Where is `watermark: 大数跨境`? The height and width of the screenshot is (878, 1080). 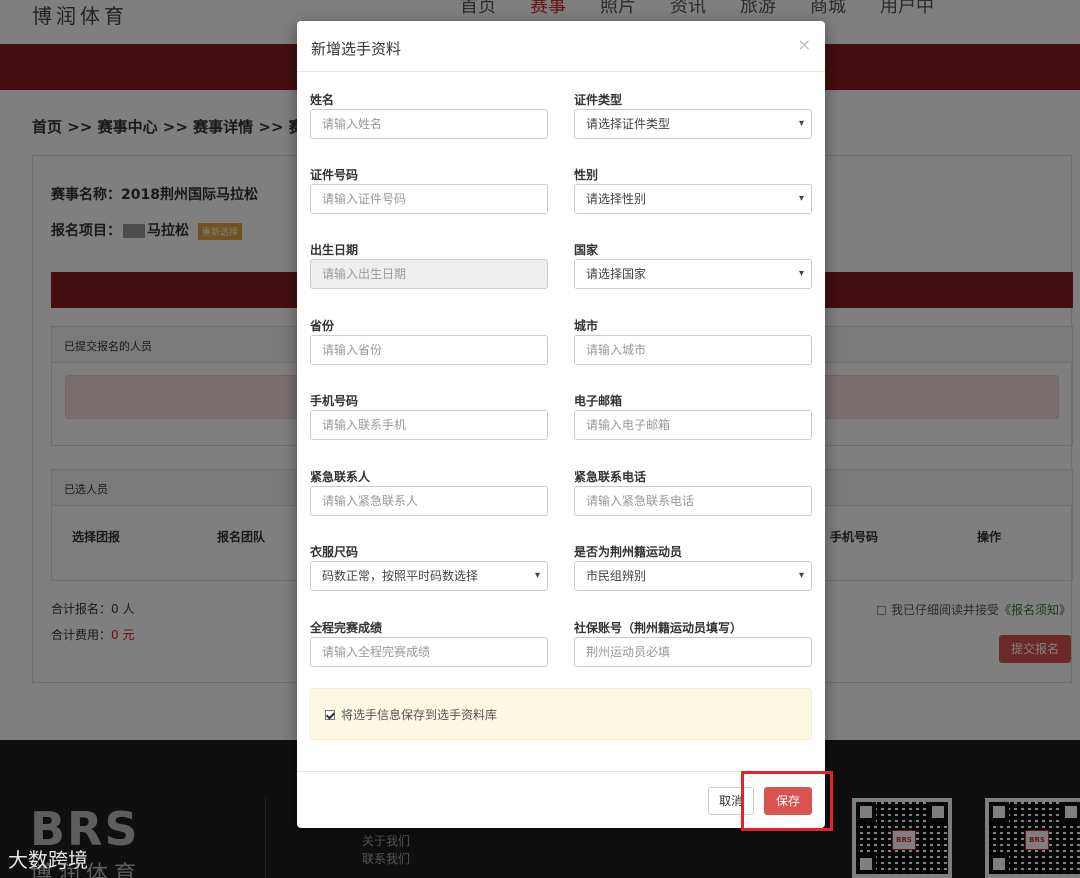
watermark: 大数跨境 is located at coordinates (48, 860).